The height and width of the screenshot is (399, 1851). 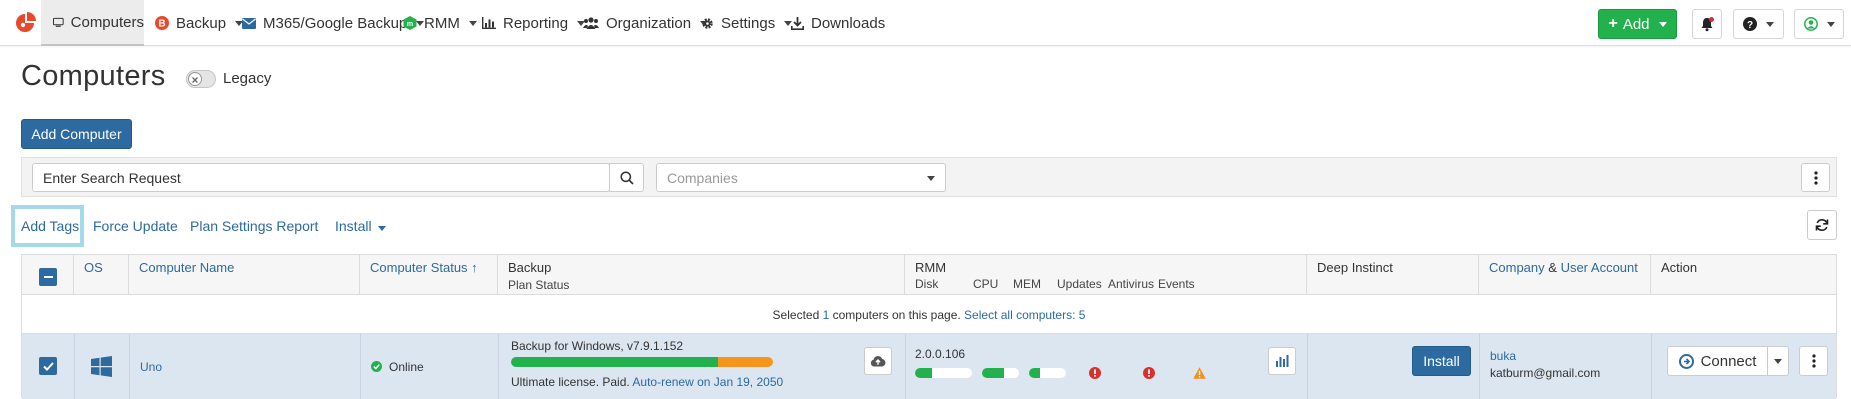 I want to click on header-plan-status-label: Plan Status, so click(x=539, y=285).